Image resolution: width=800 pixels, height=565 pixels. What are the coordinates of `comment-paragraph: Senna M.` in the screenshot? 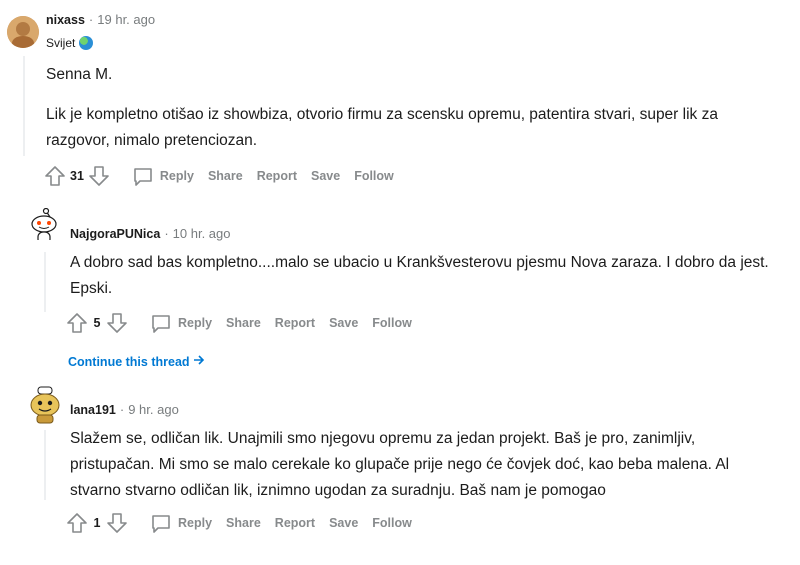 It's located at (79, 74).